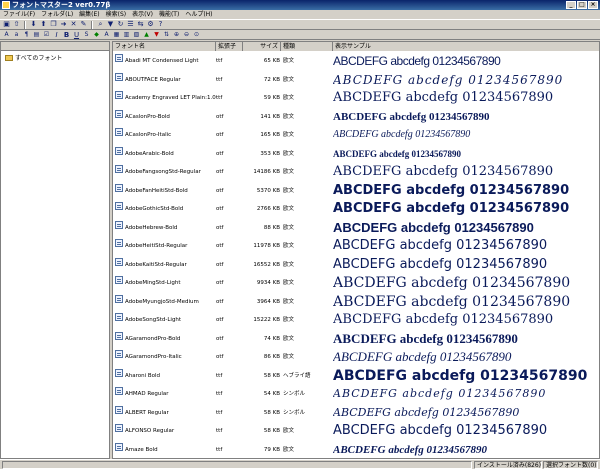  What do you see at coordinates (19, 14) in the screenshot?
I see `menu-file: ファイル(F)` at bounding box center [19, 14].